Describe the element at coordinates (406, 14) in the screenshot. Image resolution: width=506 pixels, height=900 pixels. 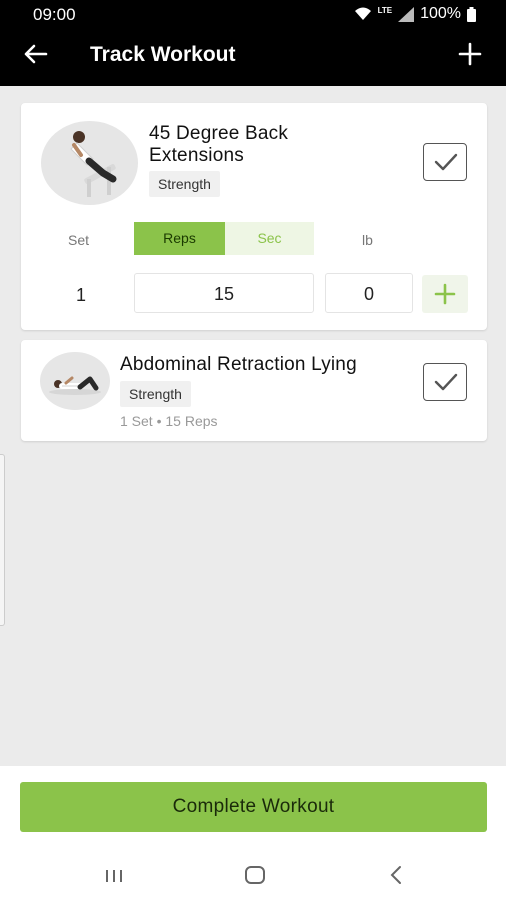
I see `signal-icon` at that location.